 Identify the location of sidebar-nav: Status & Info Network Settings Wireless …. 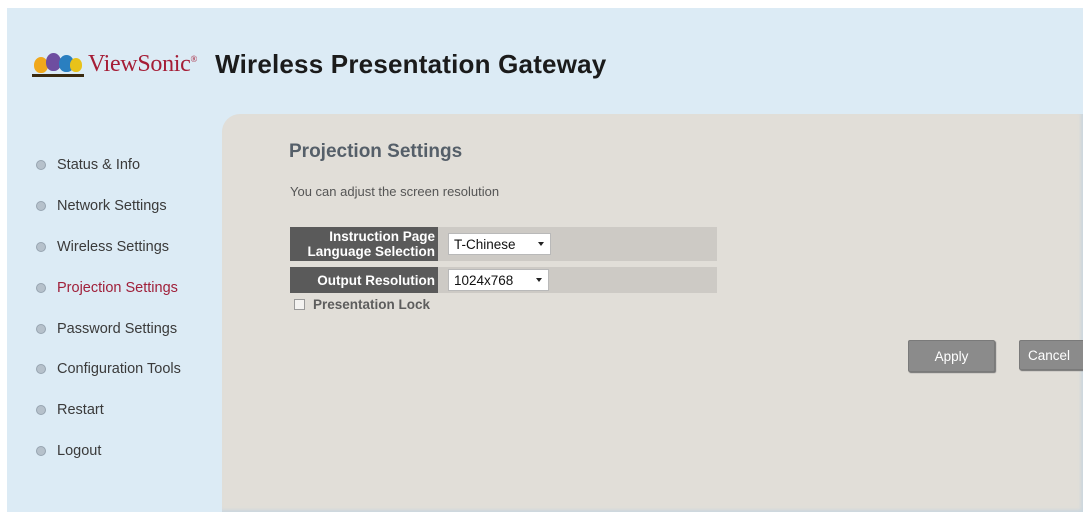
(108, 308).